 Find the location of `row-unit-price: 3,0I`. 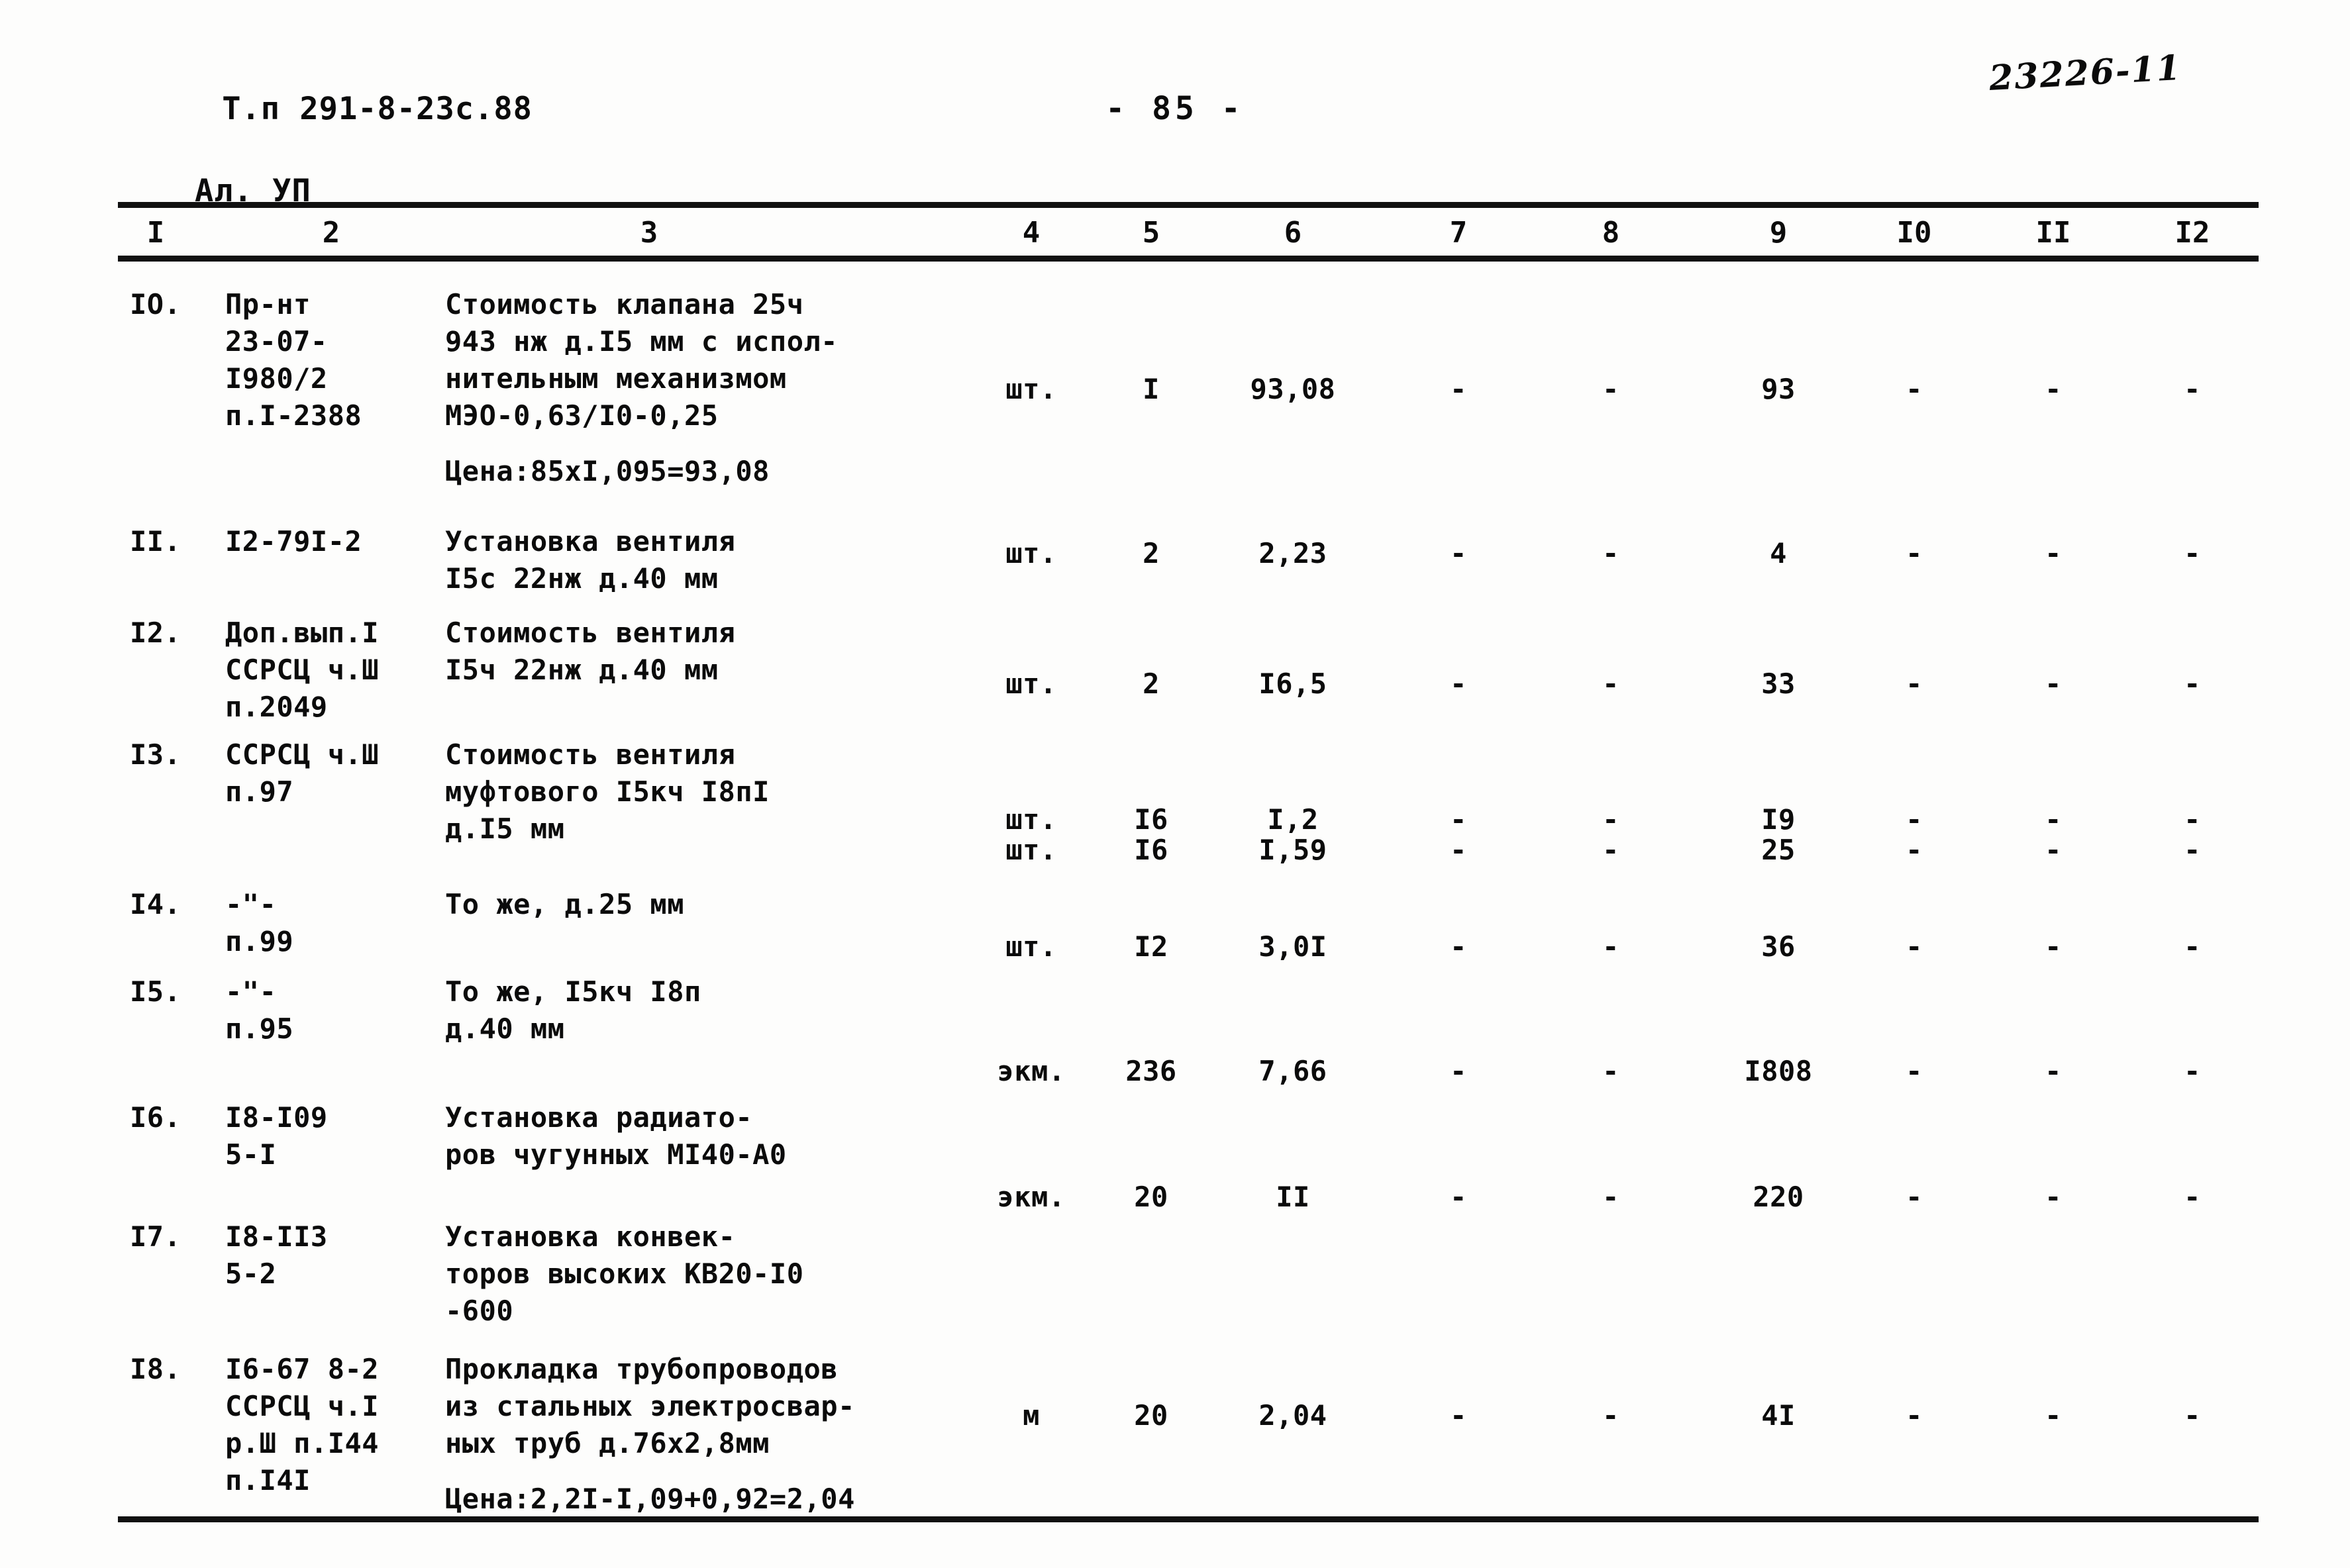

row-unit-price: 3,0I is located at coordinates (1292, 946).